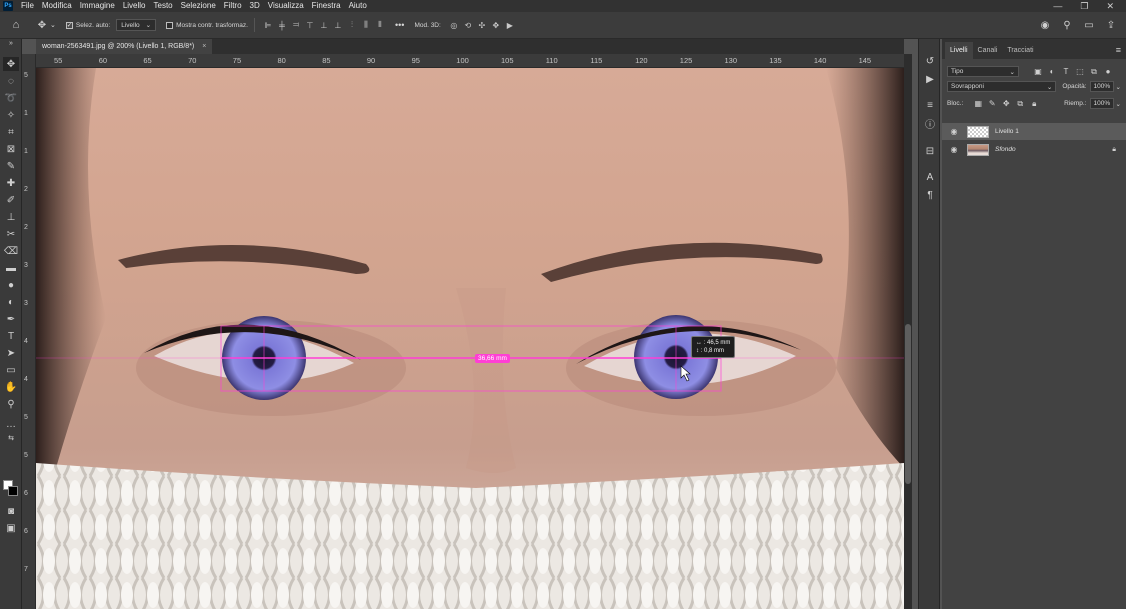 The image size is (1126, 609). Describe the element at coordinates (11, 43) in the screenshot. I see `collapse-toolbar-icon: »` at that location.